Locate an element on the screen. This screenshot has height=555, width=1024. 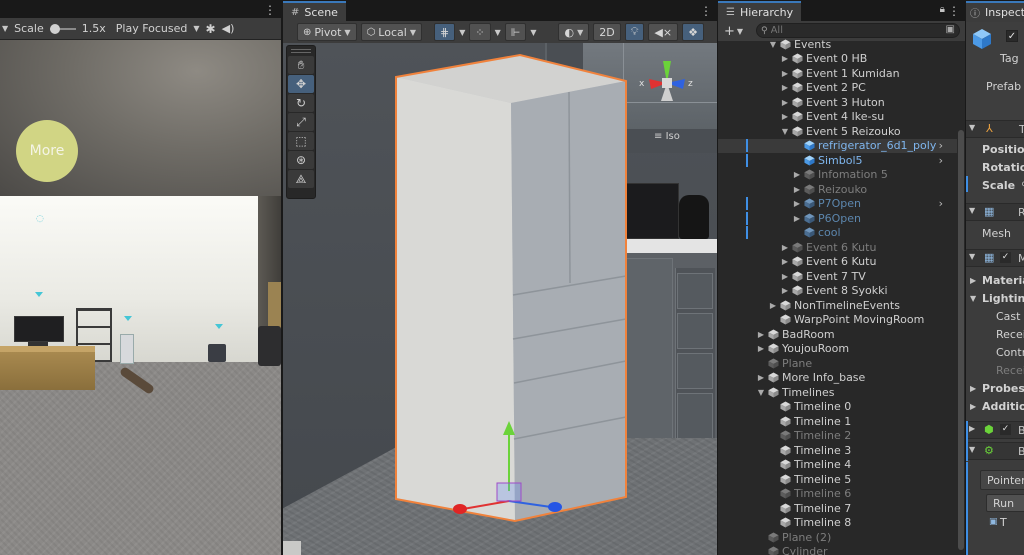
hierarchy-item: ▼ Event 5 Reizouko is located at coordinates (837, 131).